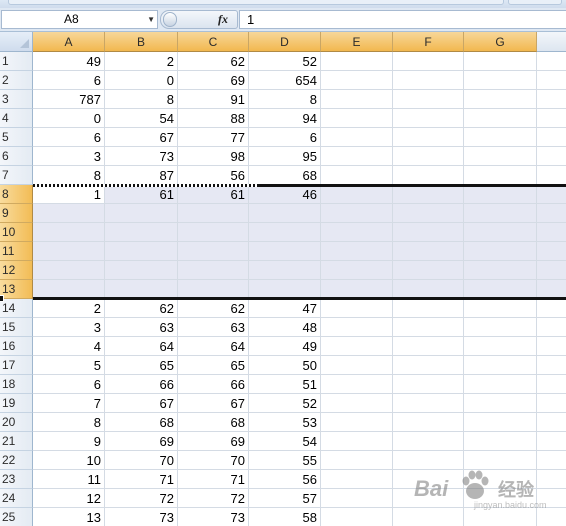 This screenshot has width=566, height=526. I want to click on row-header-19: 19, so click(16, 403).